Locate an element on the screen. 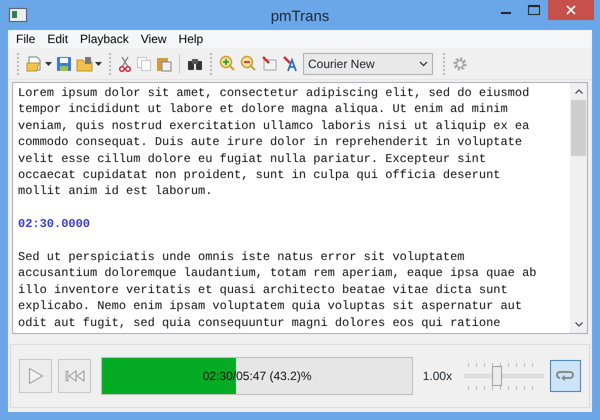 The image size is (600, 420). speed-slider-thumb is located at coordinates (497, 376).